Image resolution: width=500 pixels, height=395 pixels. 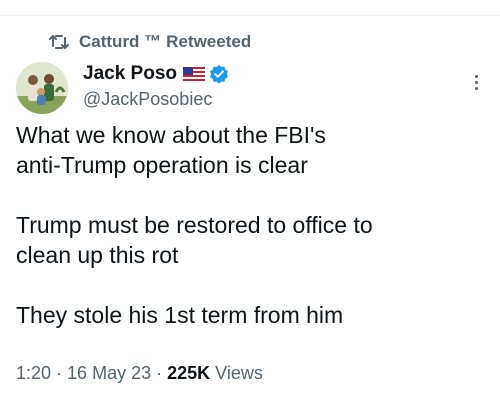 I want to click on more-options-button, so click(x=476, y=82).